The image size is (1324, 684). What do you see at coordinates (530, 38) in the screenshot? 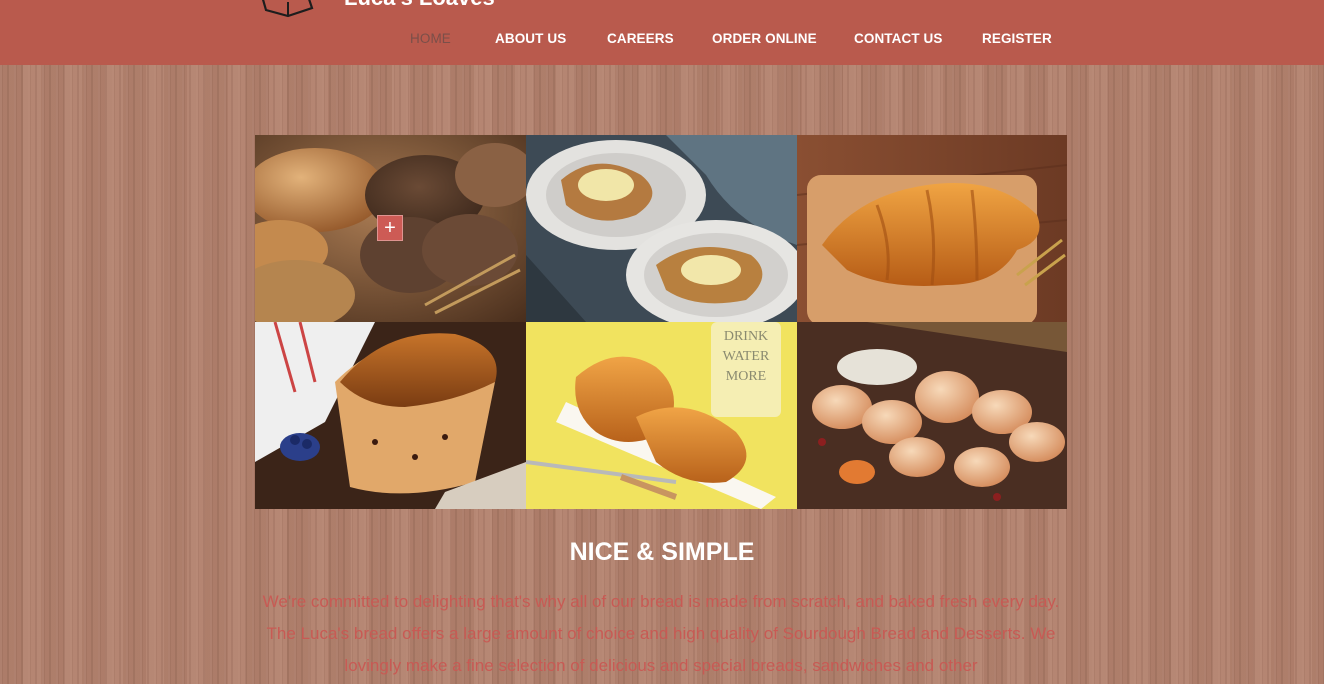
I see `nav-about-us: ABOUT US` at bounding box center [530, 38].